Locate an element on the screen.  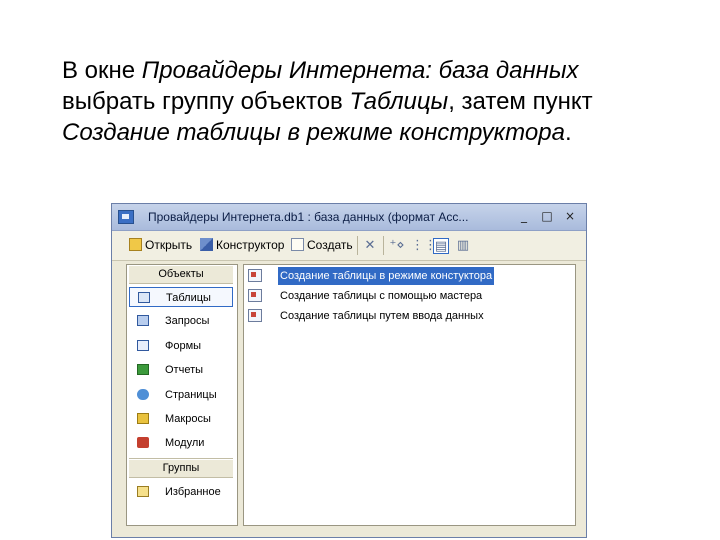
large-icons-view-icon: ⁺⋄ is located at coordinates (397, 246).